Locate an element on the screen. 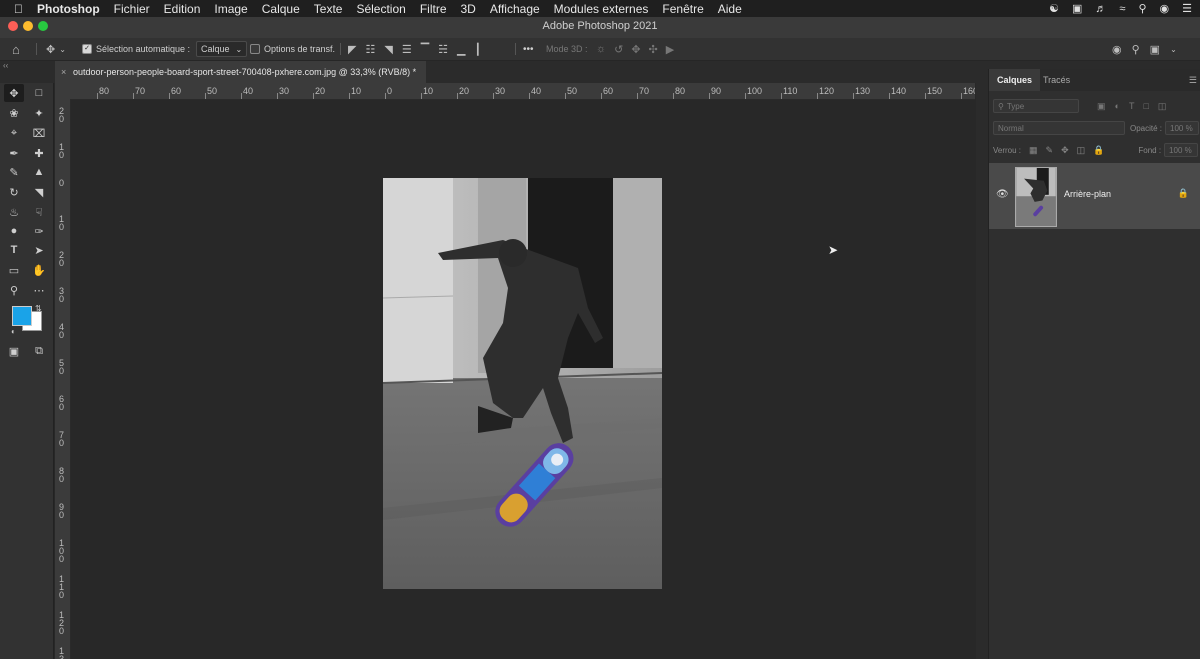 The width and height of the screenshot is (1200, 659). wifi-icon: ≈ is located at coordinates (1122, 9).